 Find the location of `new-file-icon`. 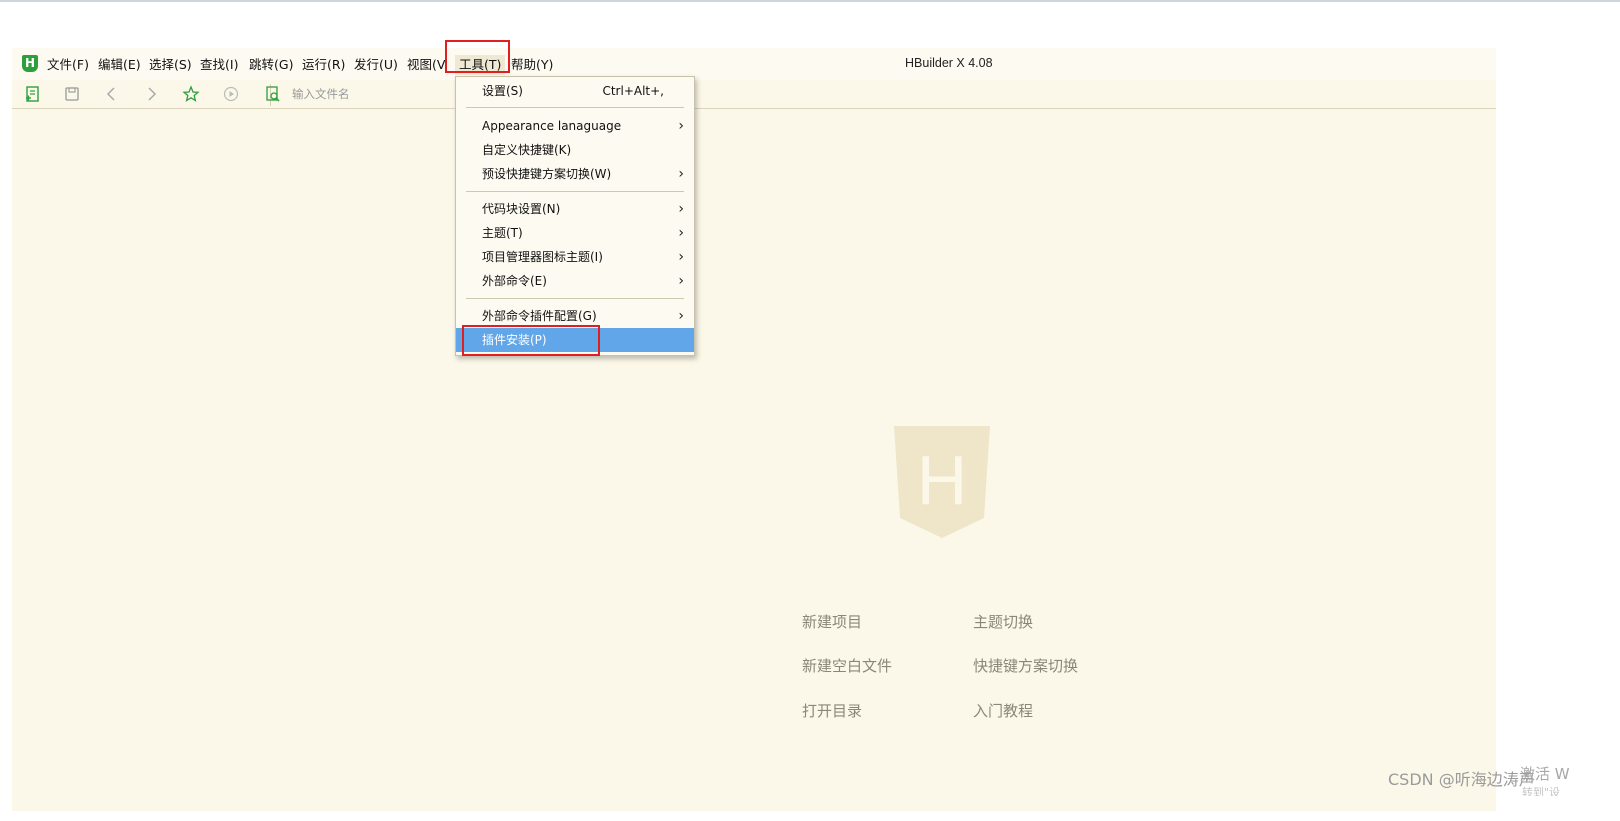

new-file-icon is located at coordinates (33, 94).